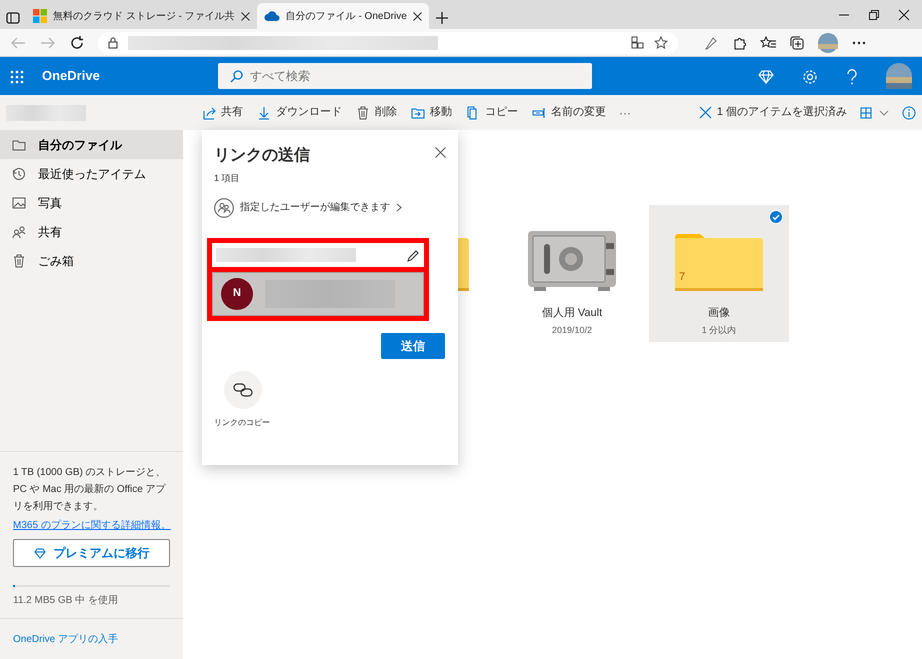  Describe the element at coordinates (572, 313) in the screenshot. I see `file-name: 個人用 Vault` at that location.